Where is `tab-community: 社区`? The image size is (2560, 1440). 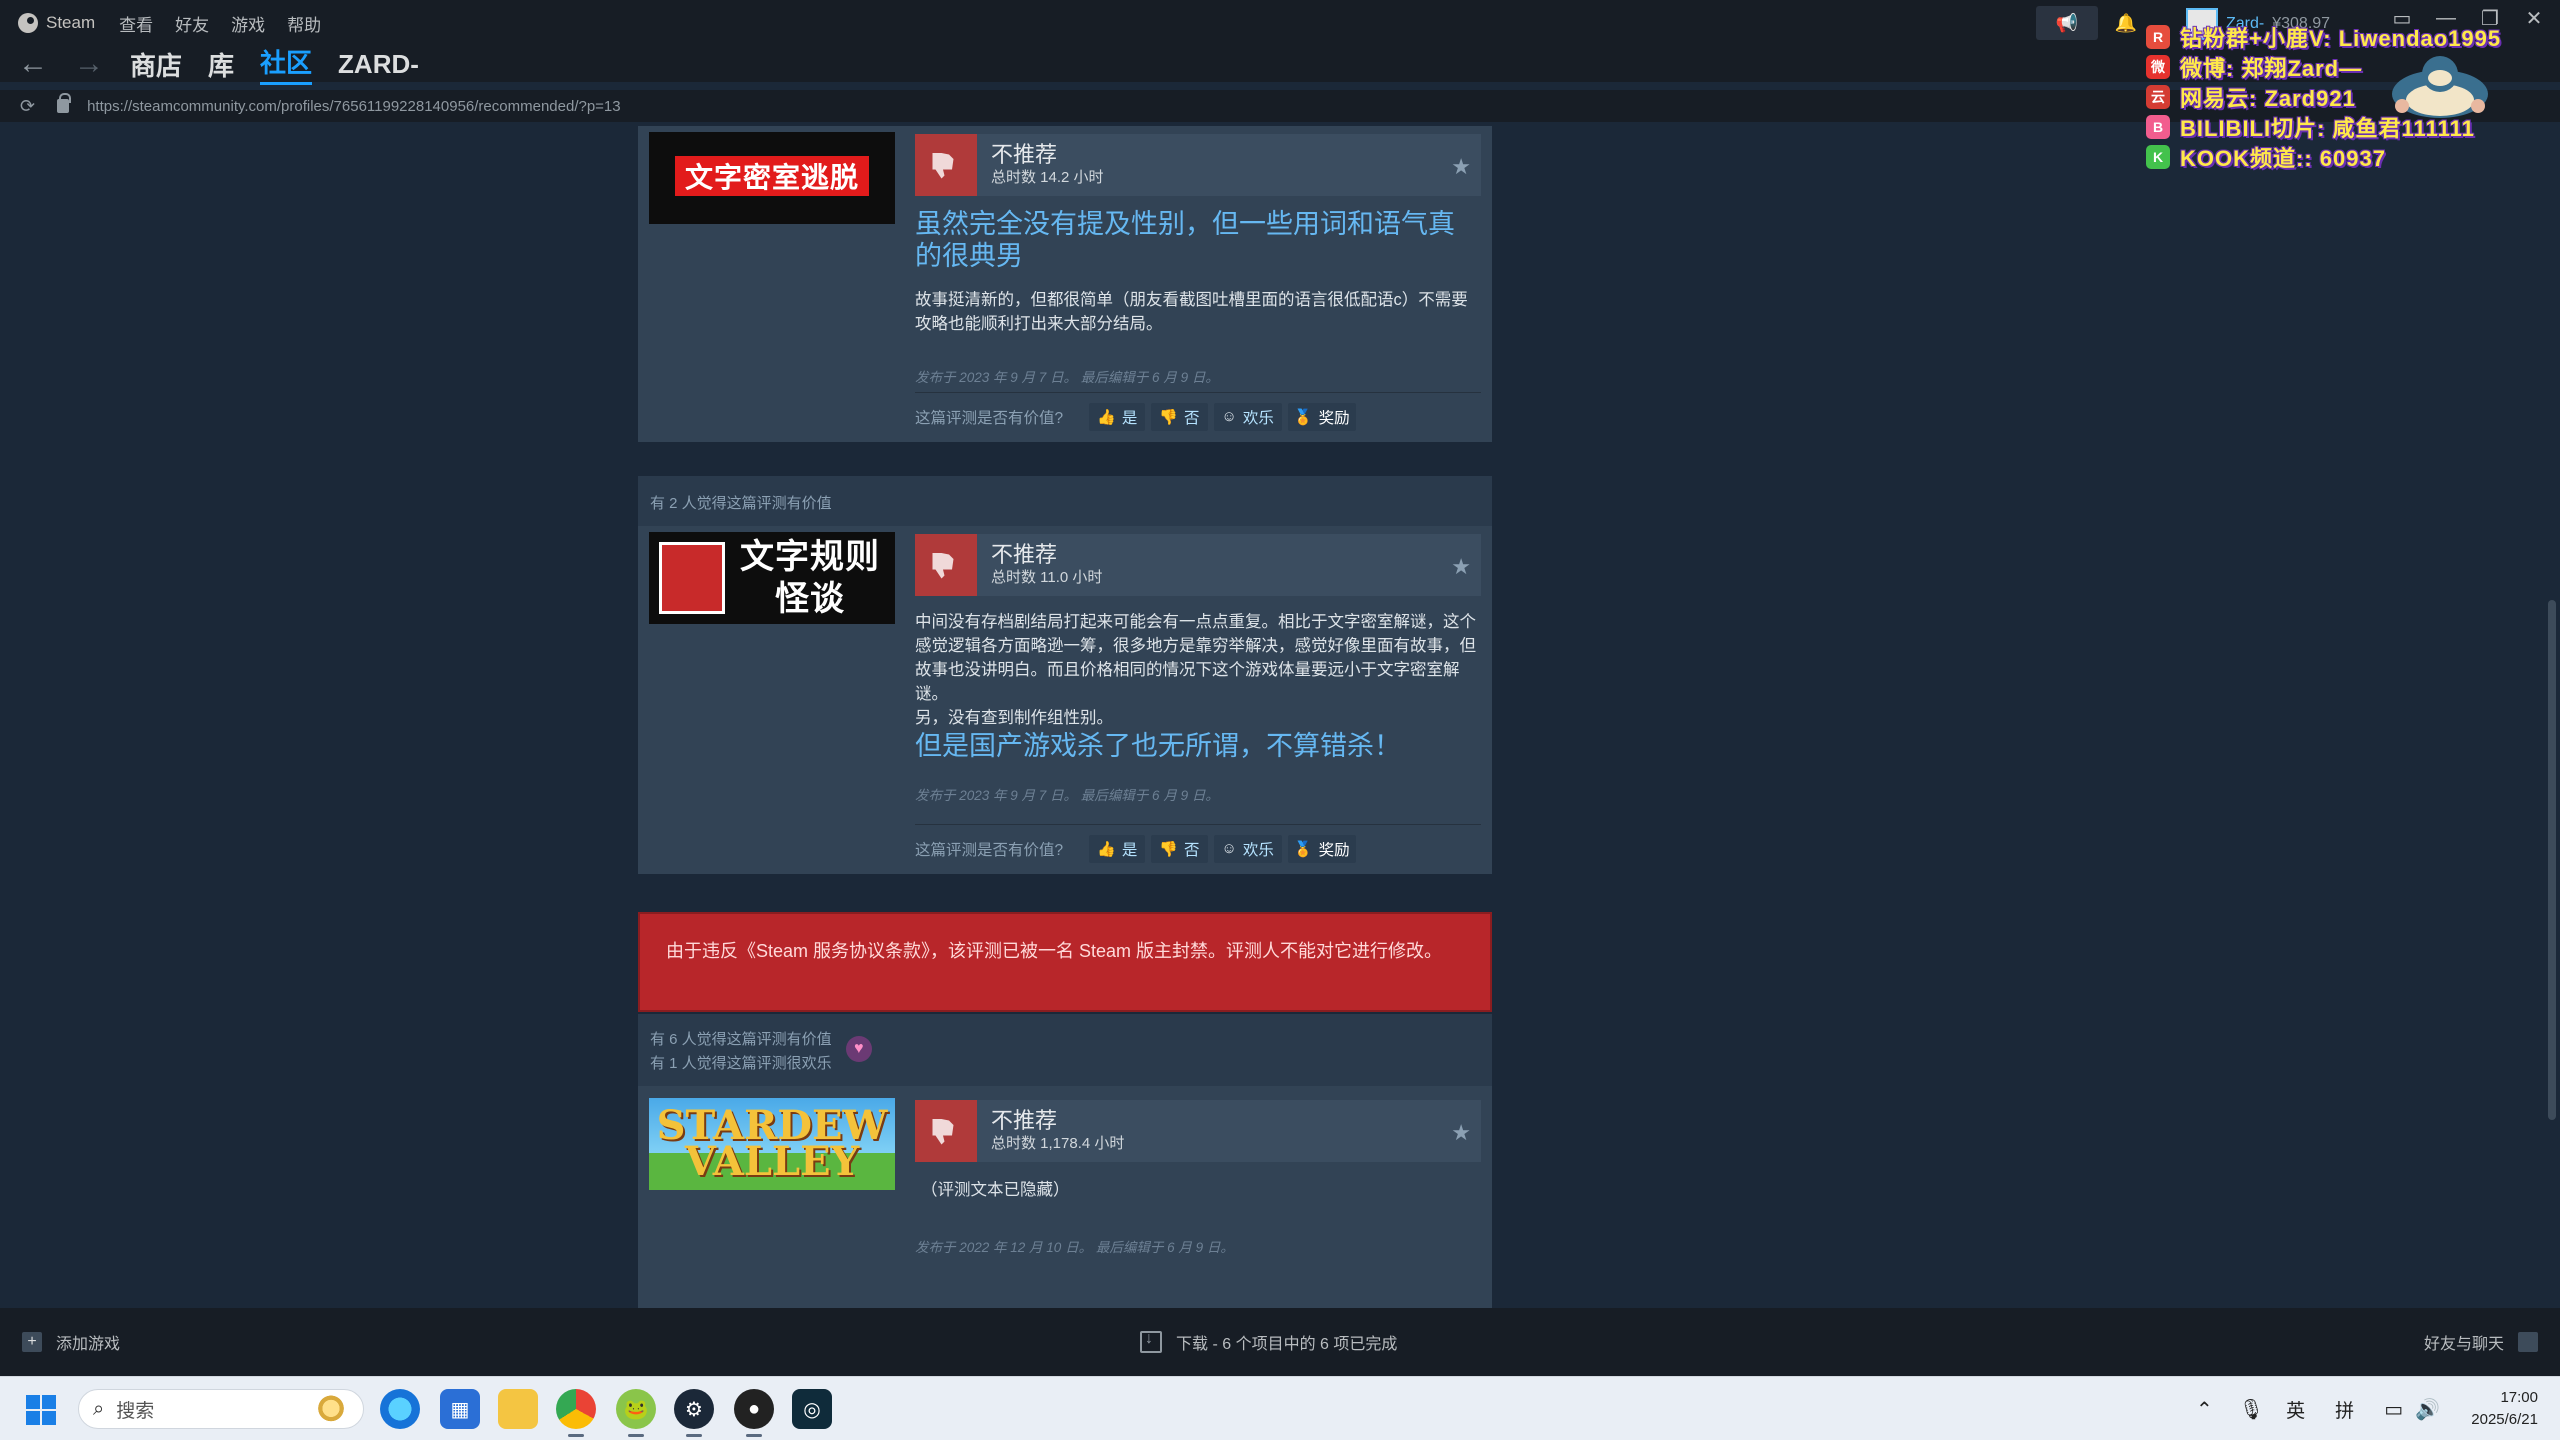 tab-community: 社区 is located at coordinates (286, 64).